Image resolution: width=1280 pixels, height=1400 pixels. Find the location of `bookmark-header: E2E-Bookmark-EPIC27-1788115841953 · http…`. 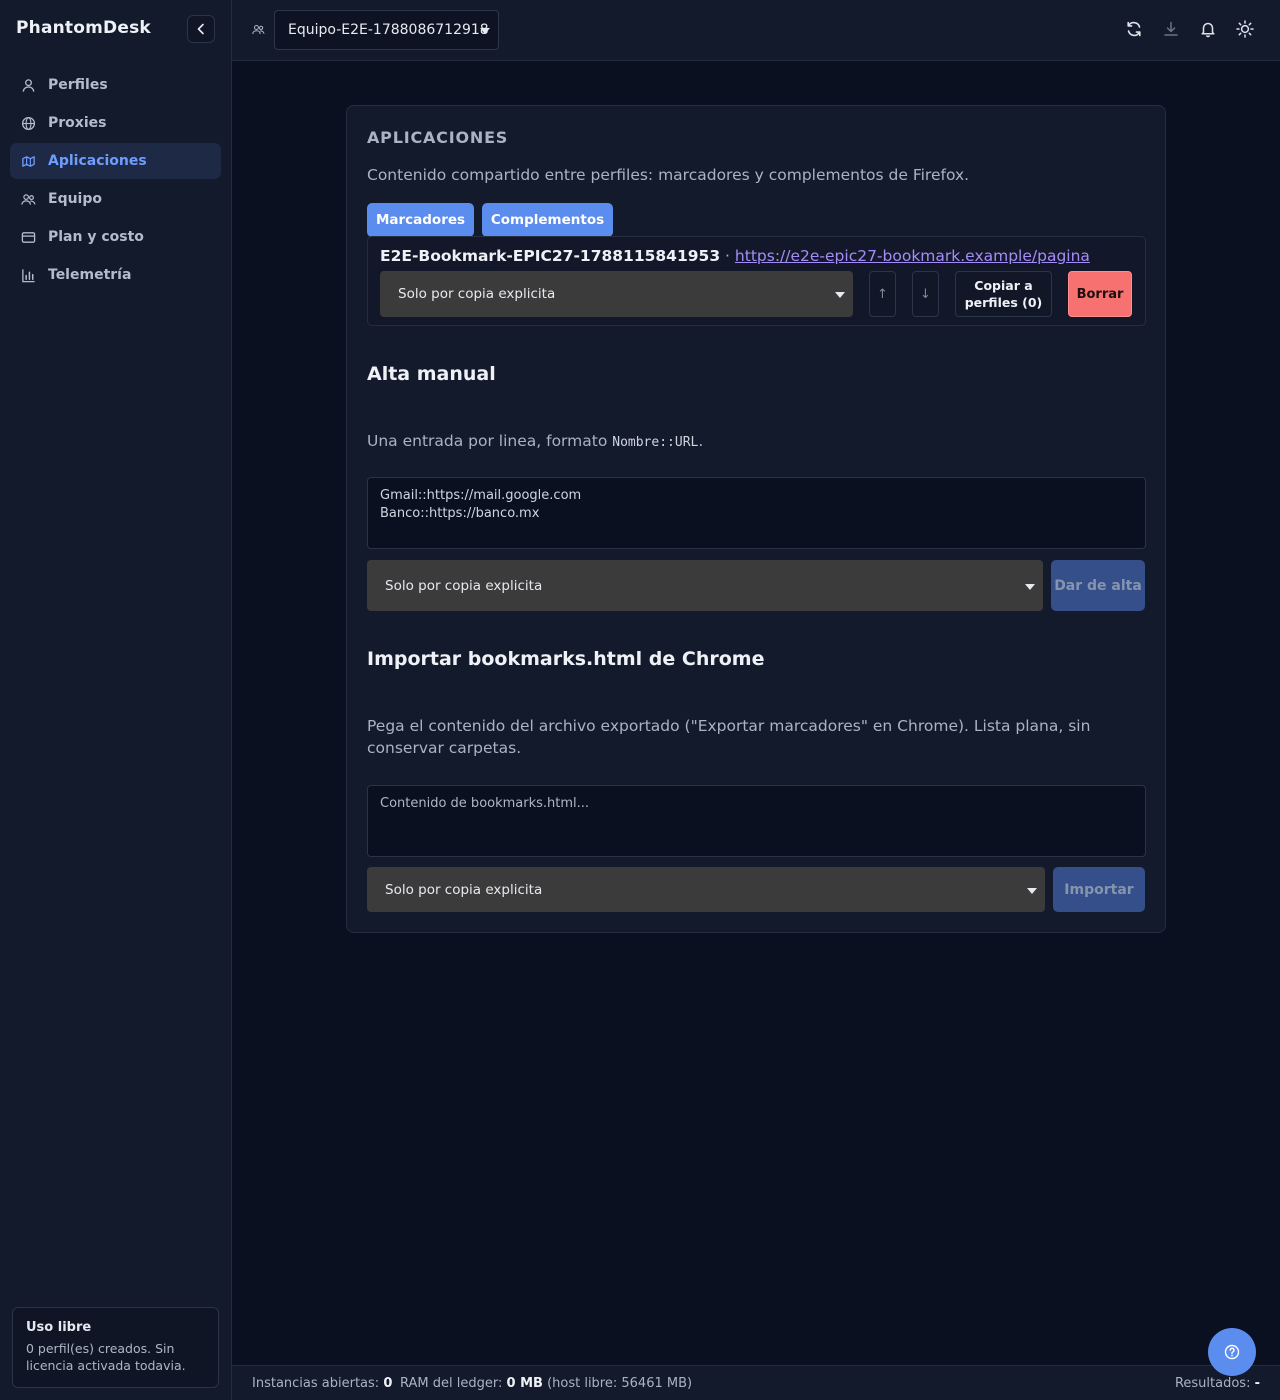

bookmark-header: E2E-Bookmark-EPIC27-1788115841953 · http… is located at coordinates (735, 256).